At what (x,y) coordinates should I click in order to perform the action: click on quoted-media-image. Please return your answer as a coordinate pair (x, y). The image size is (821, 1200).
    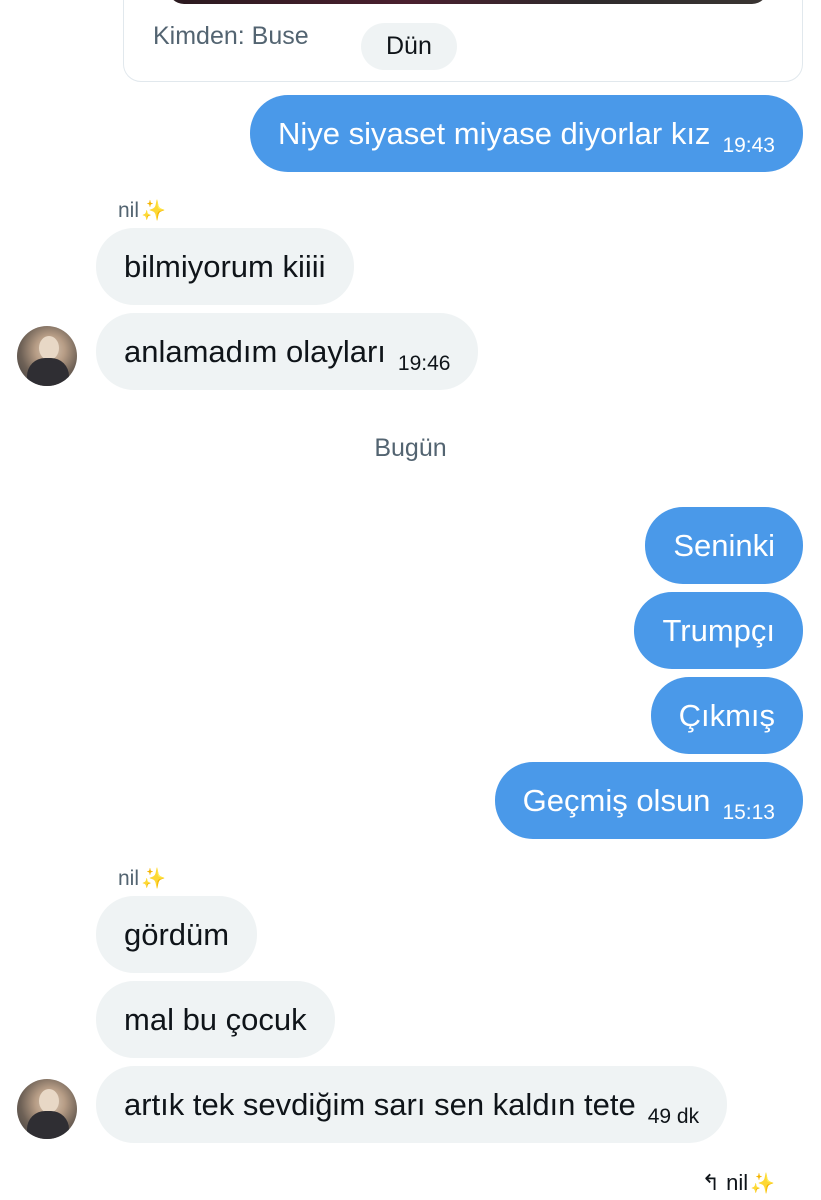
    Looking at the image, I should click on (468, 2).